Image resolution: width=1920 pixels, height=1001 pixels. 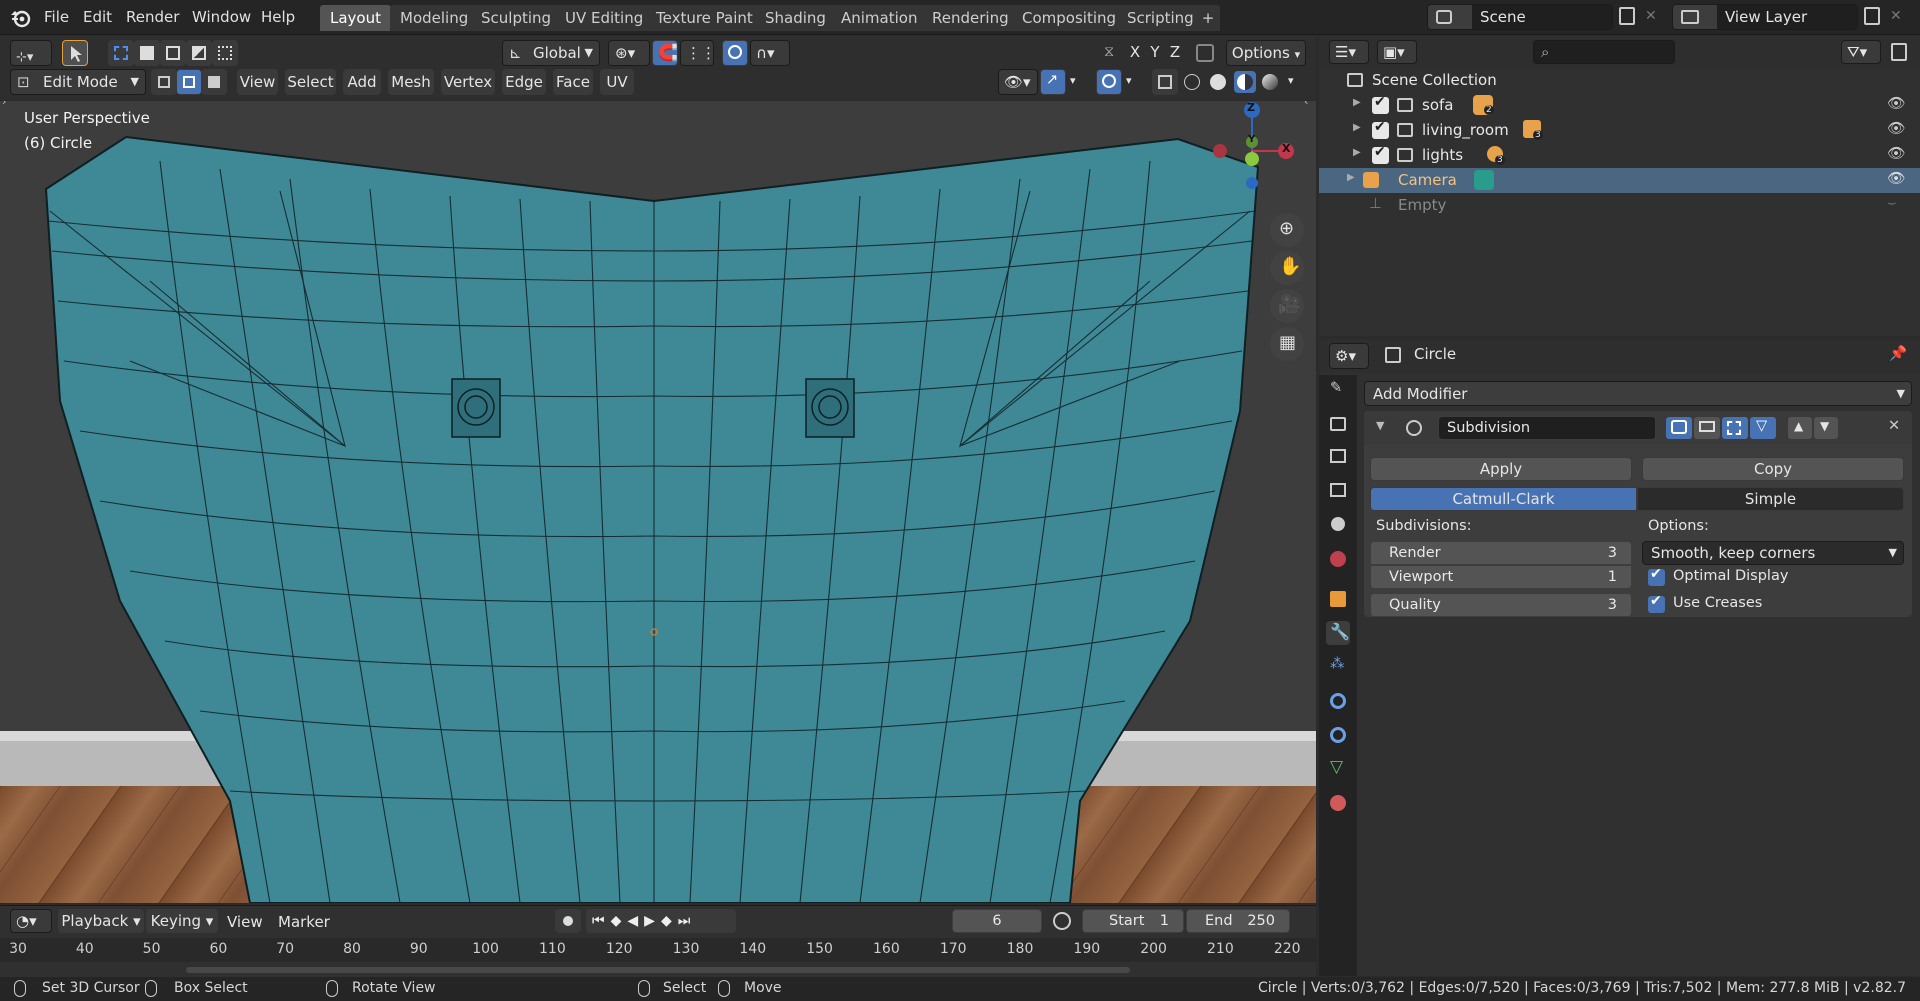 What do you see at coordinates (1287, 344) in the screenshot?
I see `ortho-grid-icon: ▦` at bounding box center [1287, 344].